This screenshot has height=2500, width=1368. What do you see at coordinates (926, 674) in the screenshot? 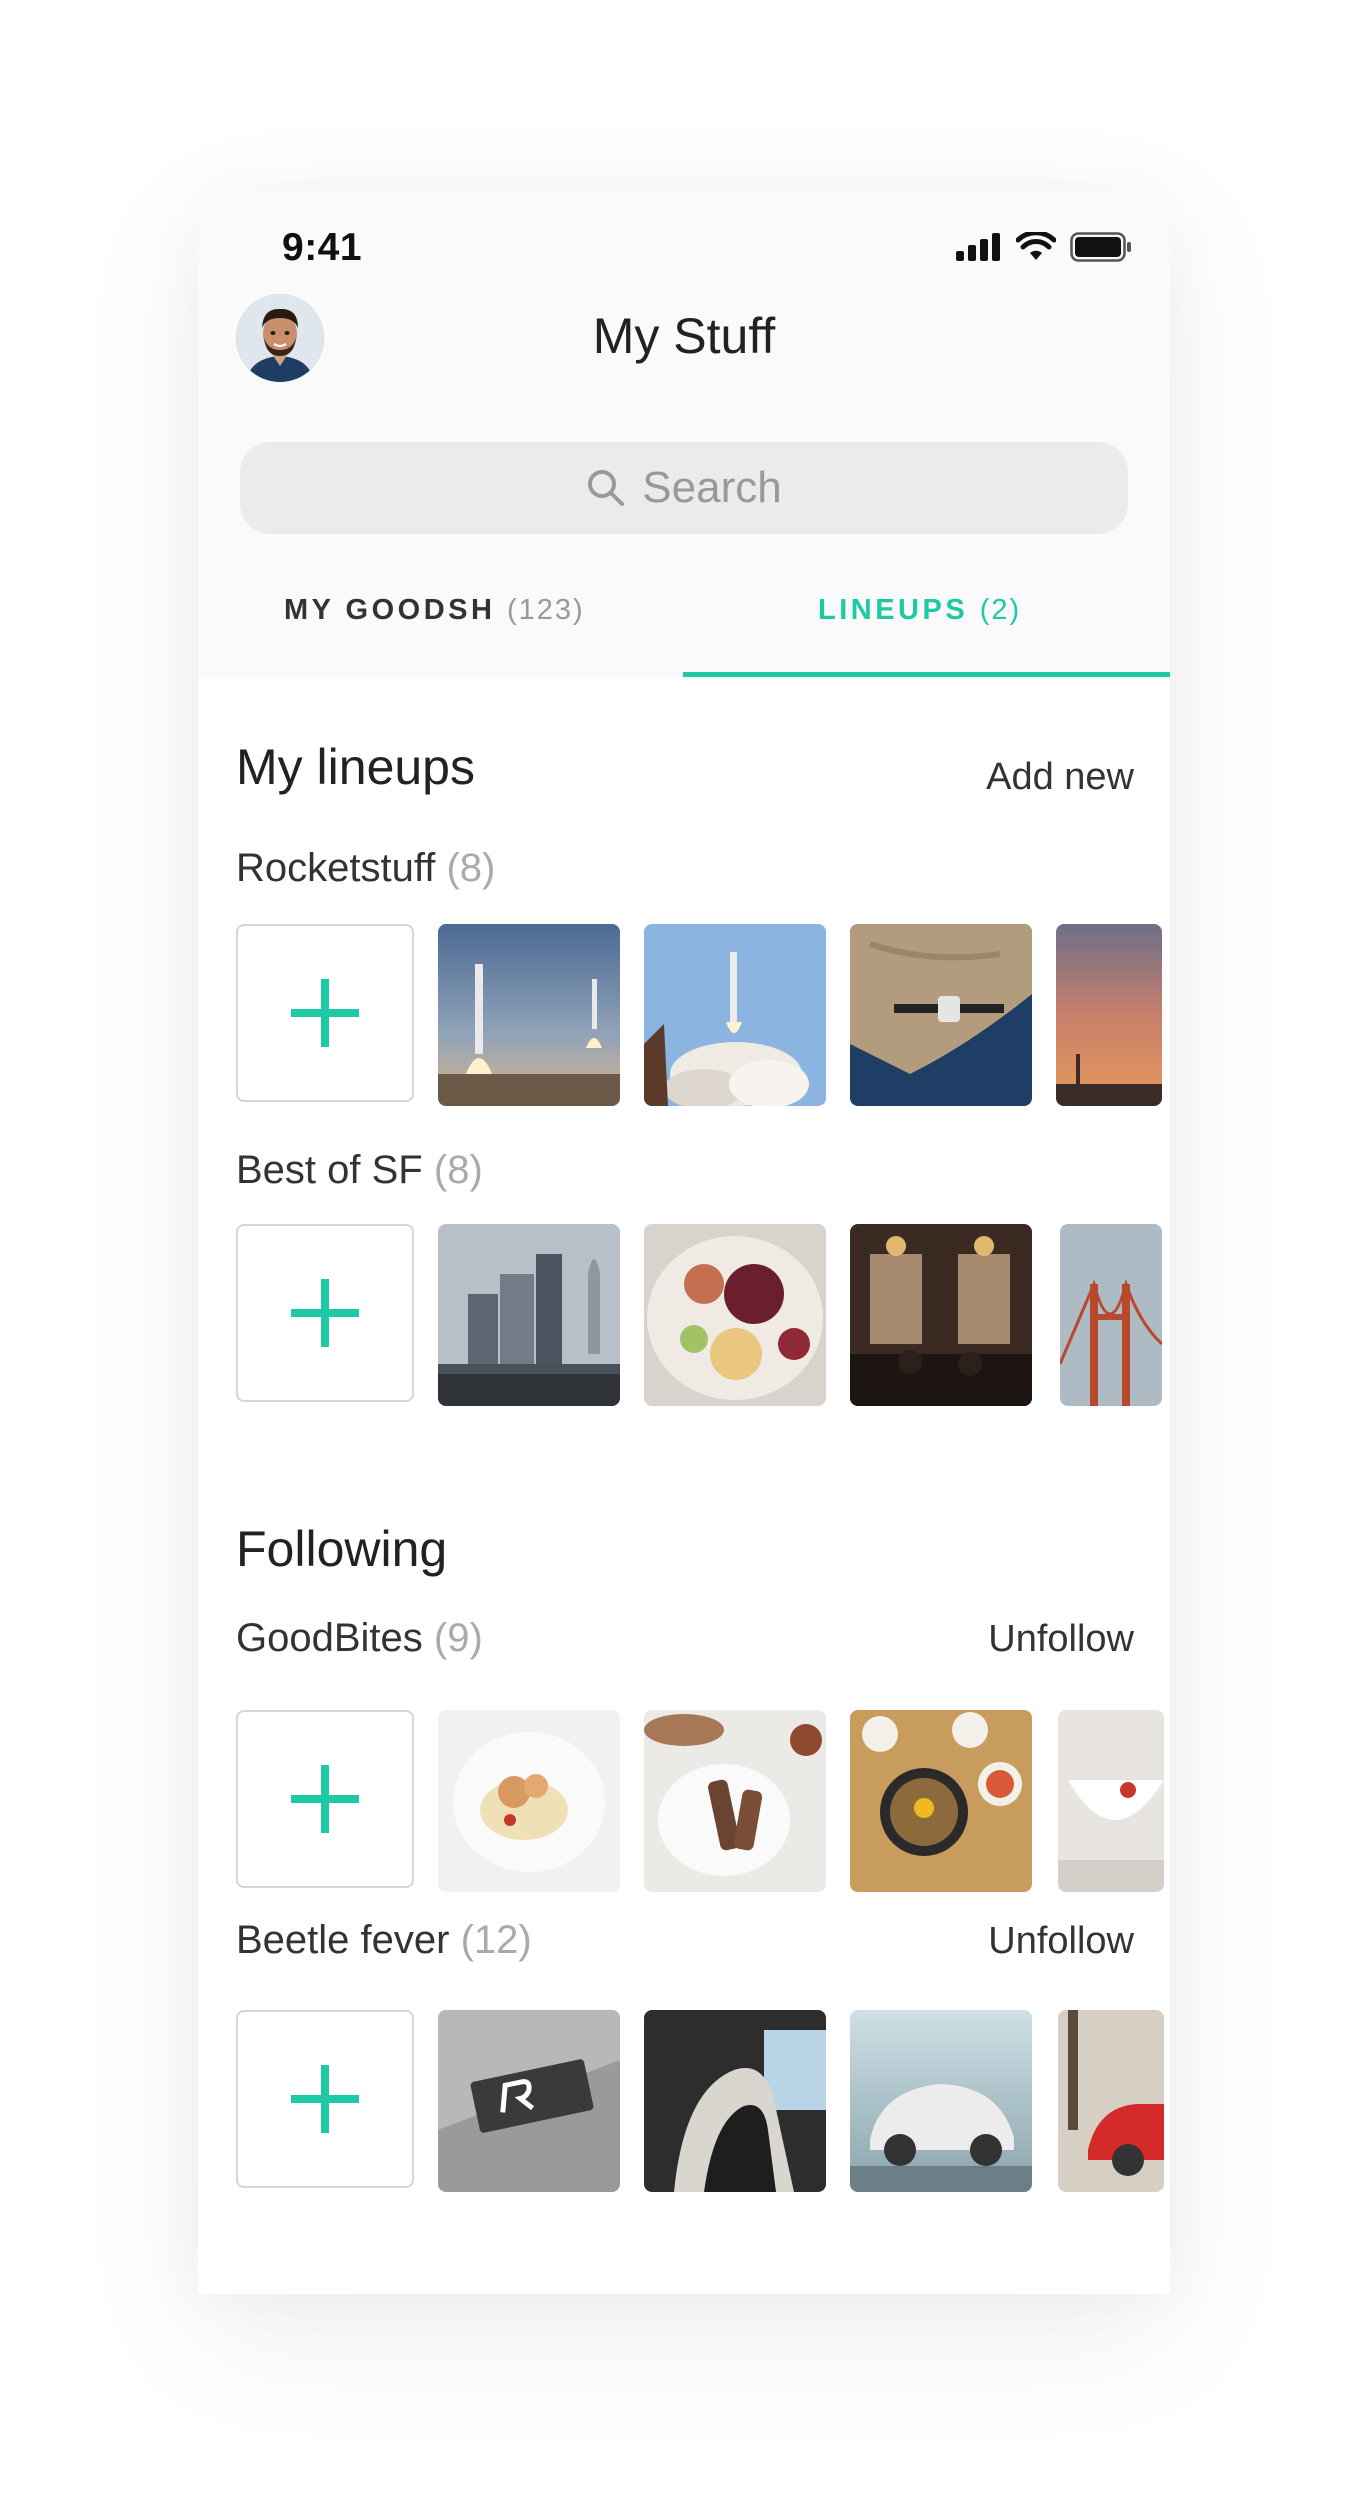
I see `active-tab-indicator` at bounding box center [926, 674].